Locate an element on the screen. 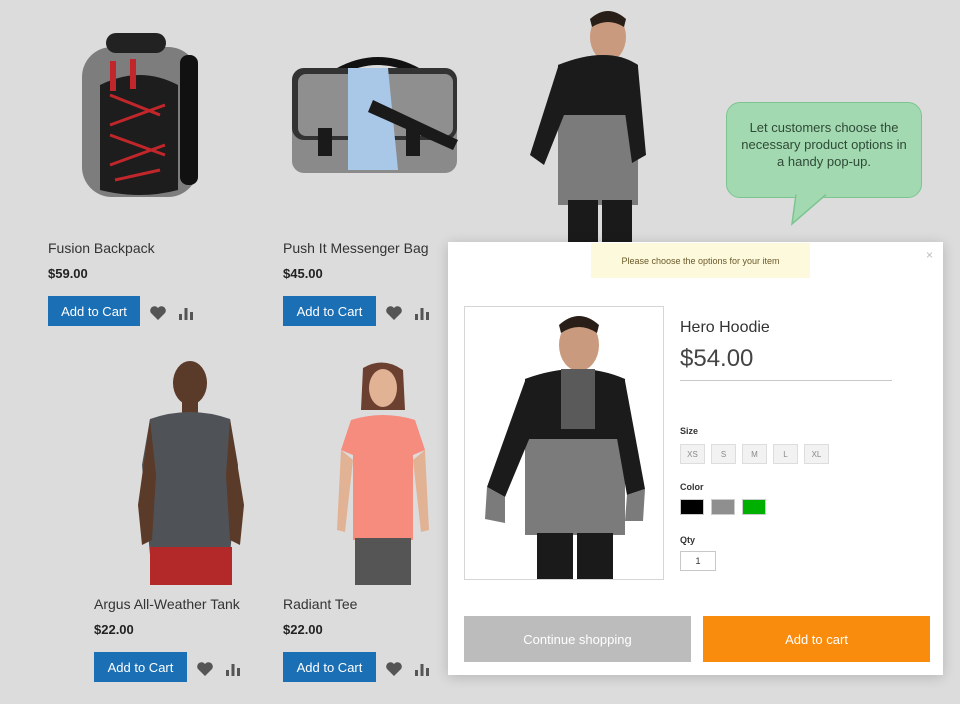 This screenshot has height=704, width=960. size-option-l: L is located at coordinates (785, 454).